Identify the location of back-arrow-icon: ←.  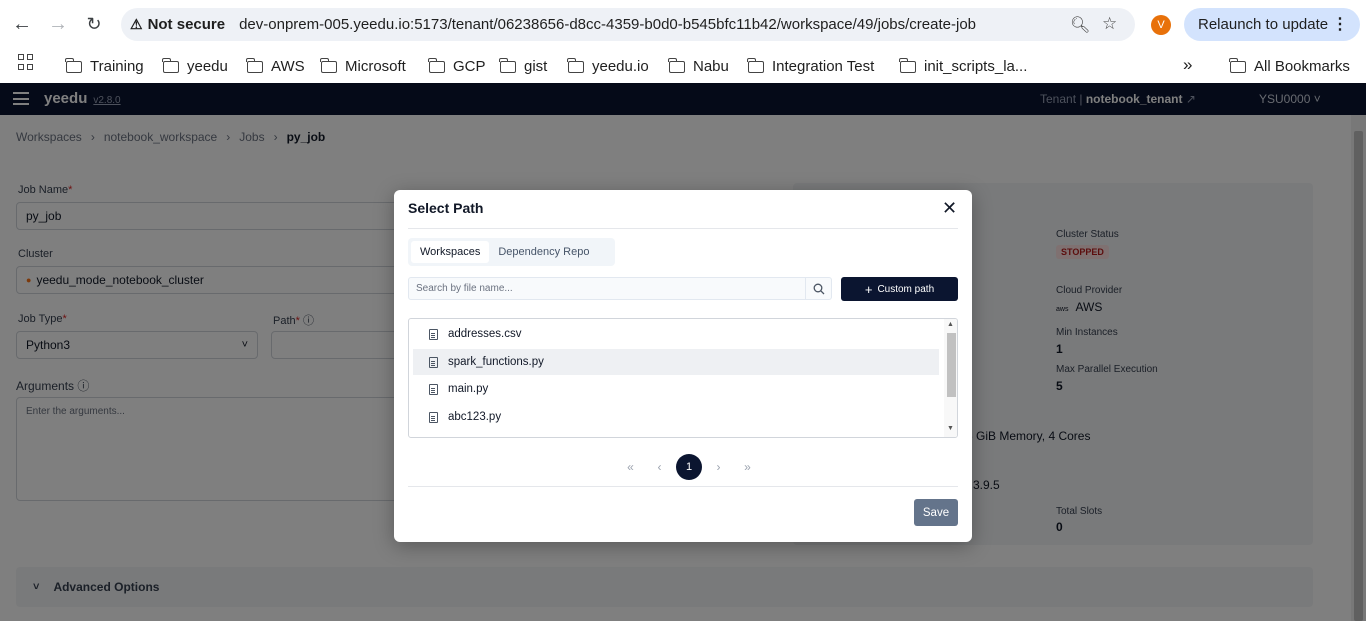
(22, 24).